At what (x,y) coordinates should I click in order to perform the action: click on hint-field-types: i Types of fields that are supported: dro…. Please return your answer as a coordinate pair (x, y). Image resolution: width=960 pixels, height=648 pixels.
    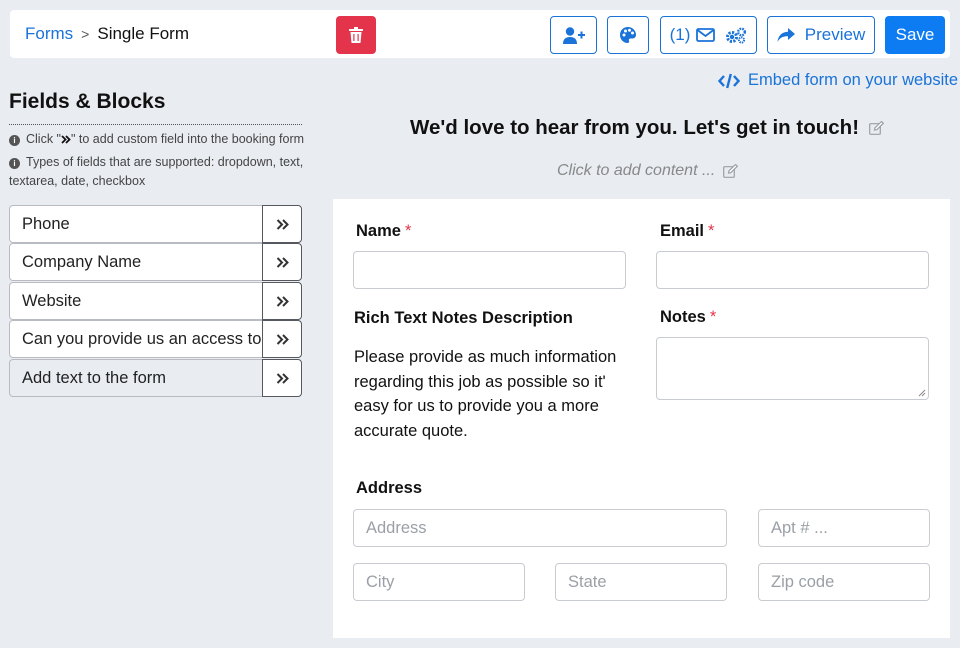
    Looking at the image, I should click on (156, 172).